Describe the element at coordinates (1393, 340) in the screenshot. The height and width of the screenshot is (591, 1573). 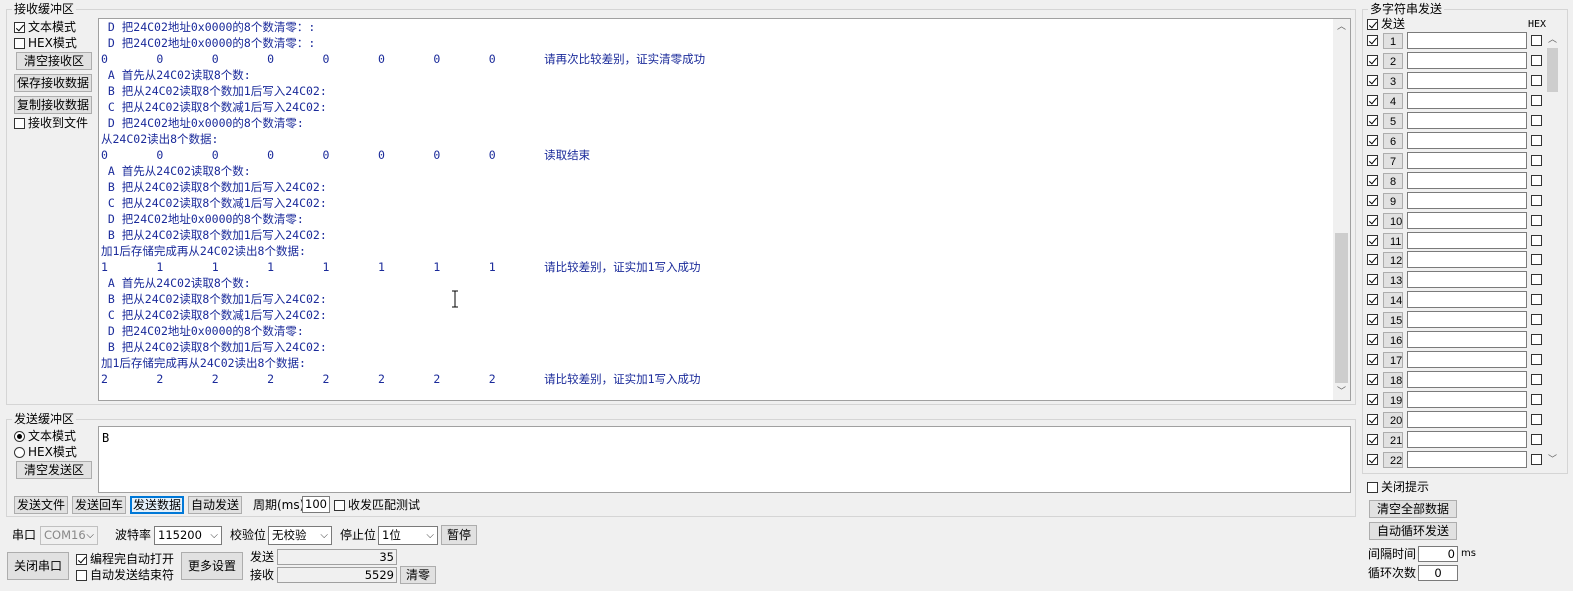
I see `multi-row-send-button: 16` at that location.